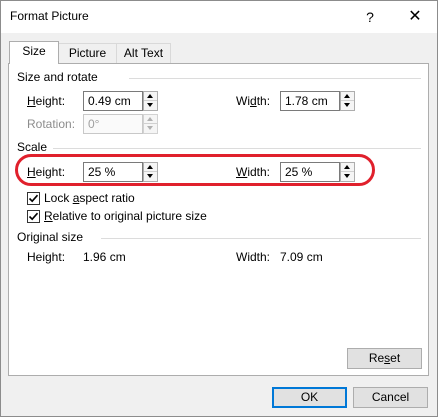 Image resolution: width=438 pixels, height=417 pixels. Describe the element at coordinates (51, 124) in the screenshot. I see `rotation-label: Rotation:` at that location.